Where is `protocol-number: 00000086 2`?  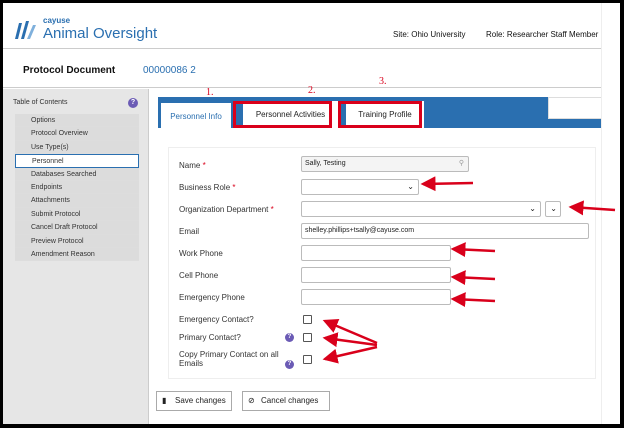 protocol-number: 00000086 2 is located at coordinates (169, 70).